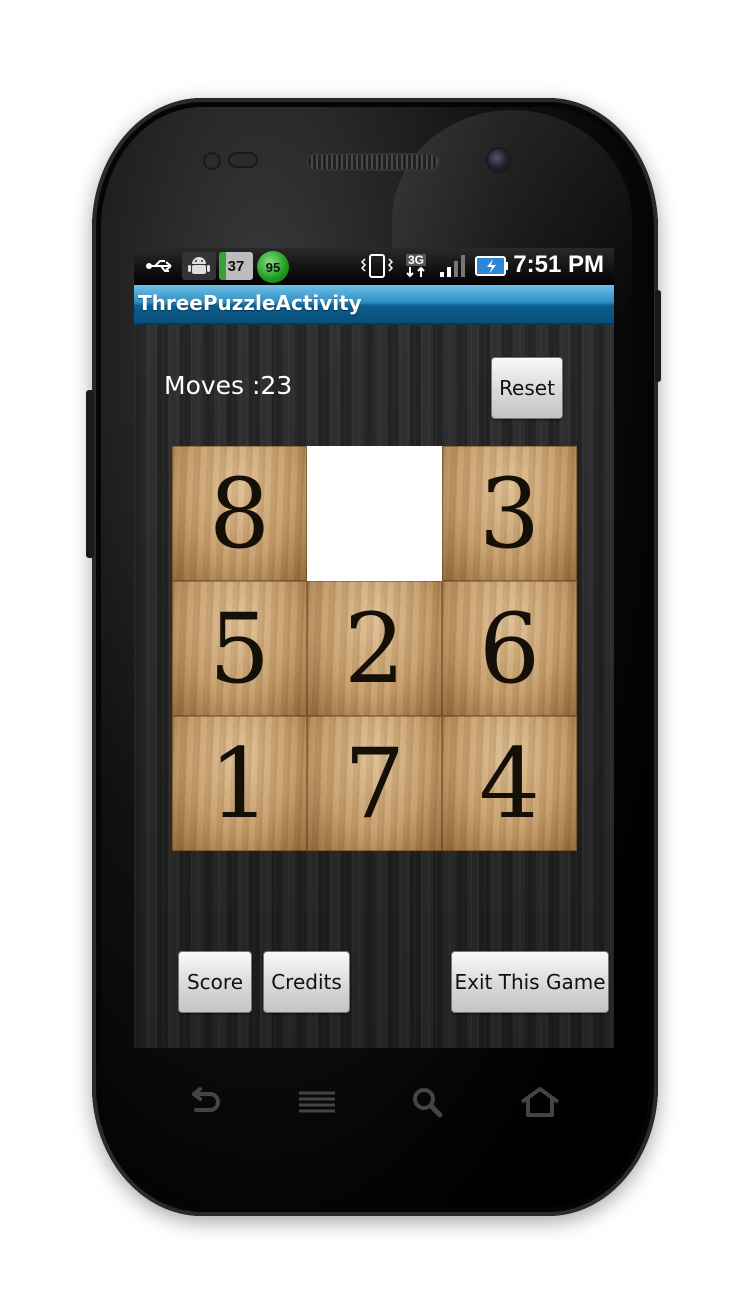 The height and width of the screenshot is (1308, 749). What do you see at coordinates (239, 648) in the screenshot?
I see `puzzle-tile: 5` at bounding box center [239, 648].